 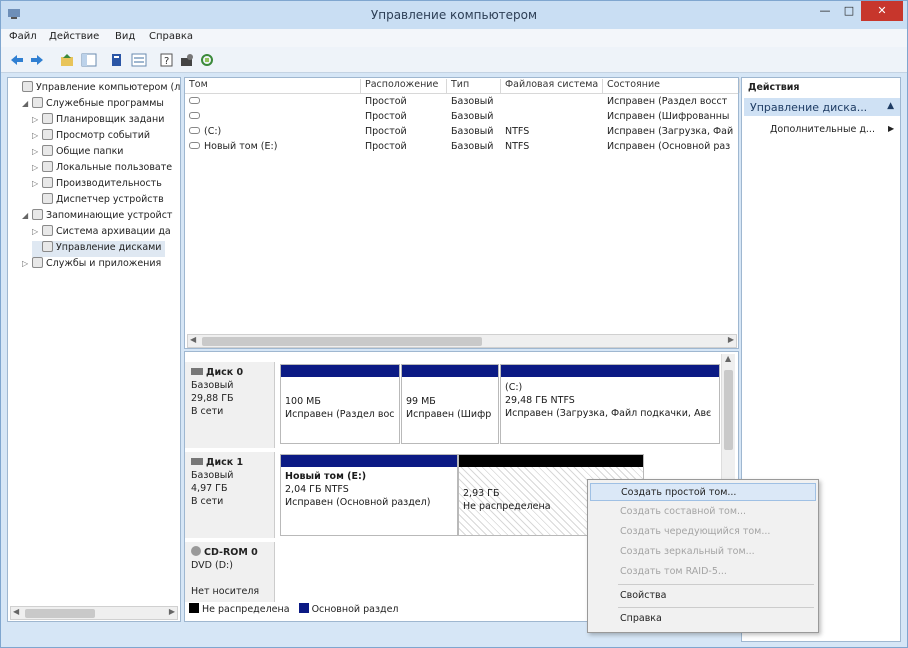 I want to click on tree-item: ▷ Службы и приложения, so click(x=91, y=265).